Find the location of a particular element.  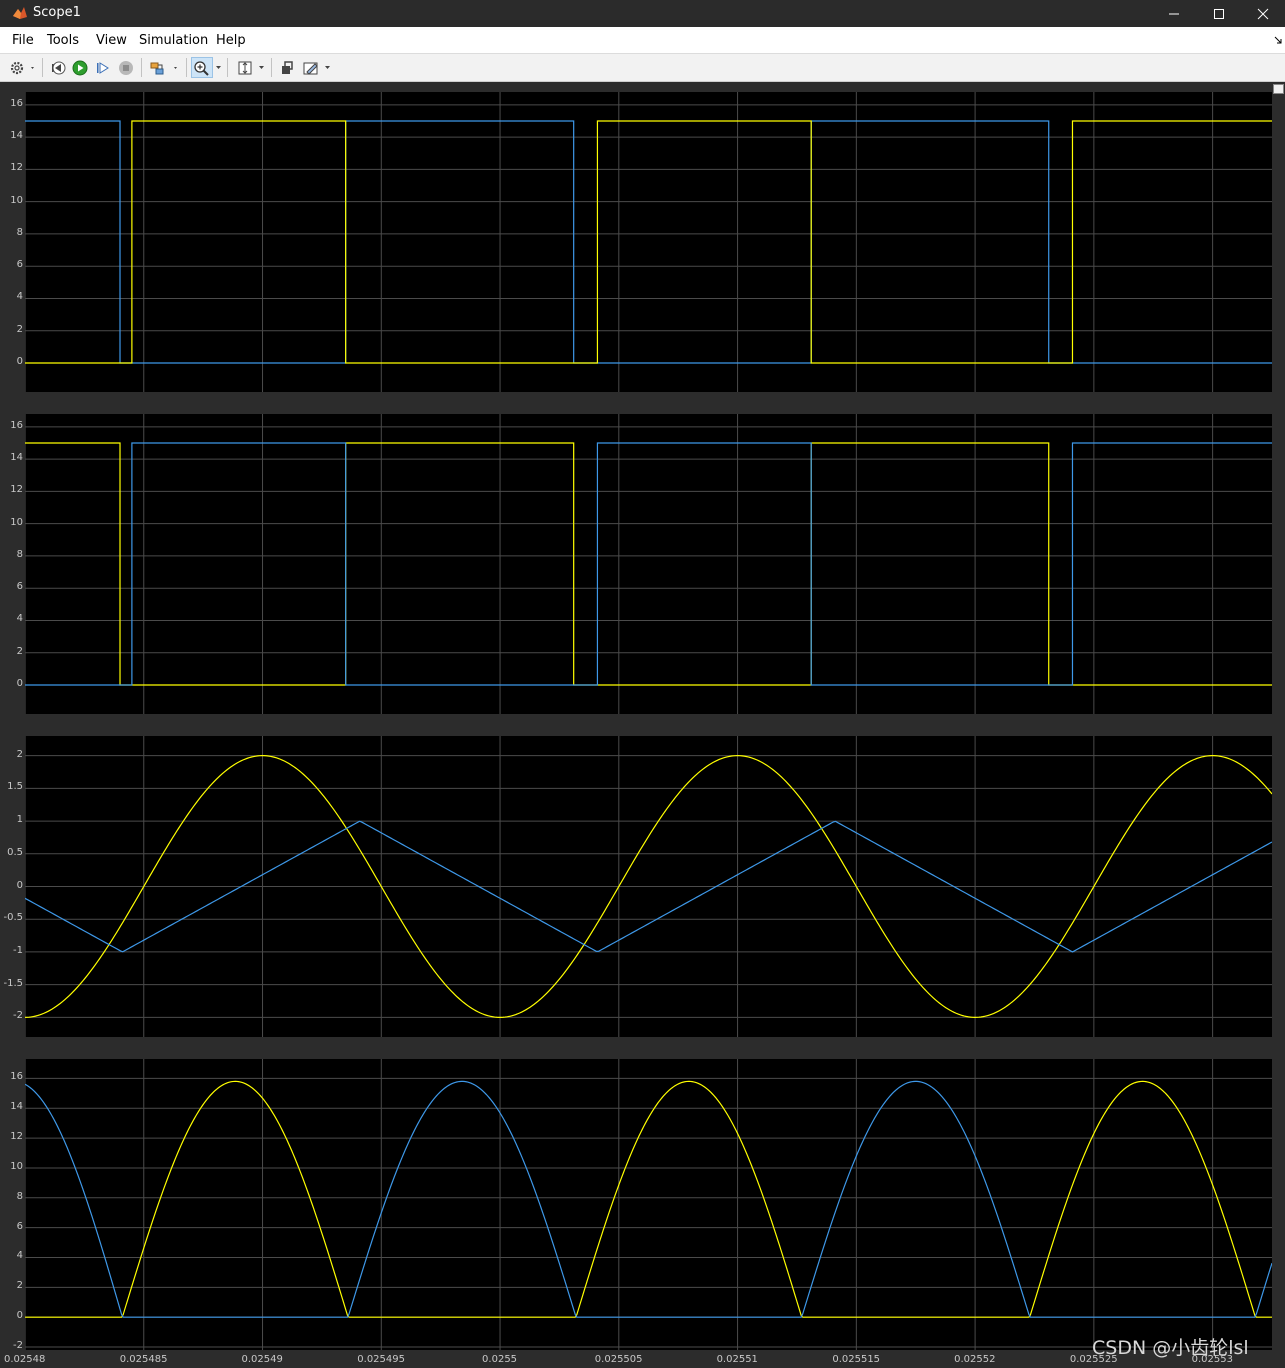

close-icon is located at coordinates (1263, 13).